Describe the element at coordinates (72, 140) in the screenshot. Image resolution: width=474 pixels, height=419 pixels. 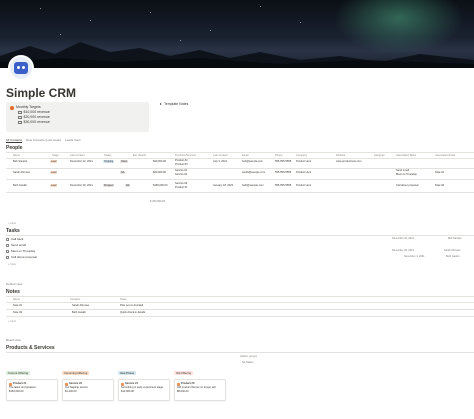
I see `tab-leads-view: Leads View` at that location.